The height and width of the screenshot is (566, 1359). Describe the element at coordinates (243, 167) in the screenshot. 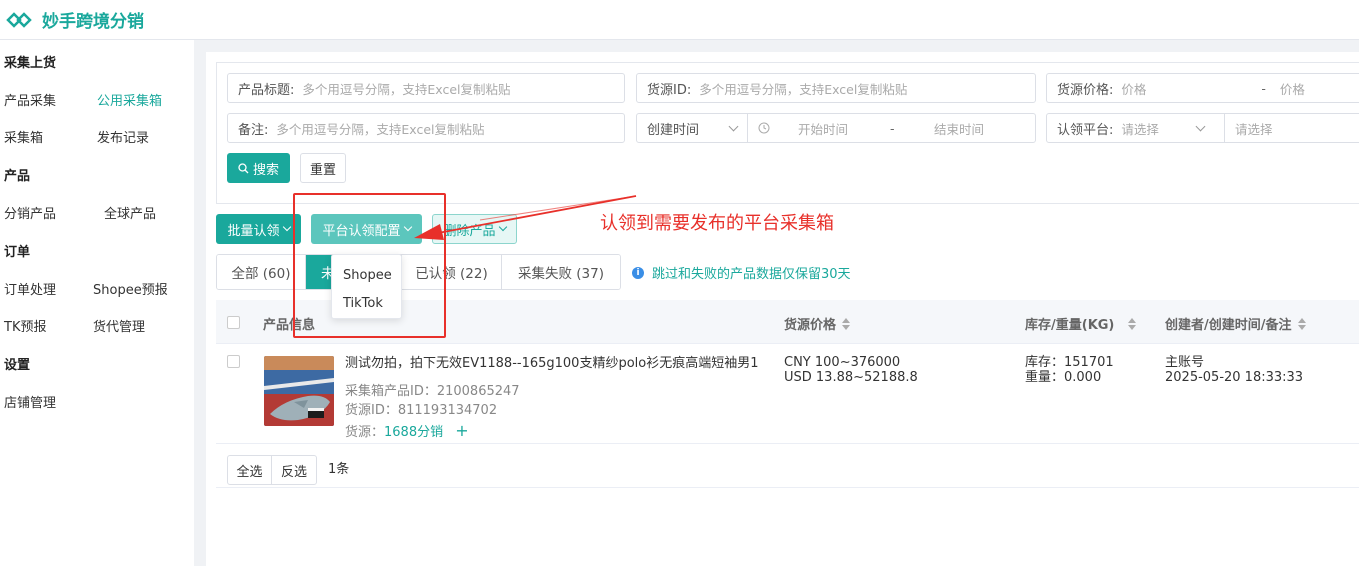

I see `search-icon` at that location.